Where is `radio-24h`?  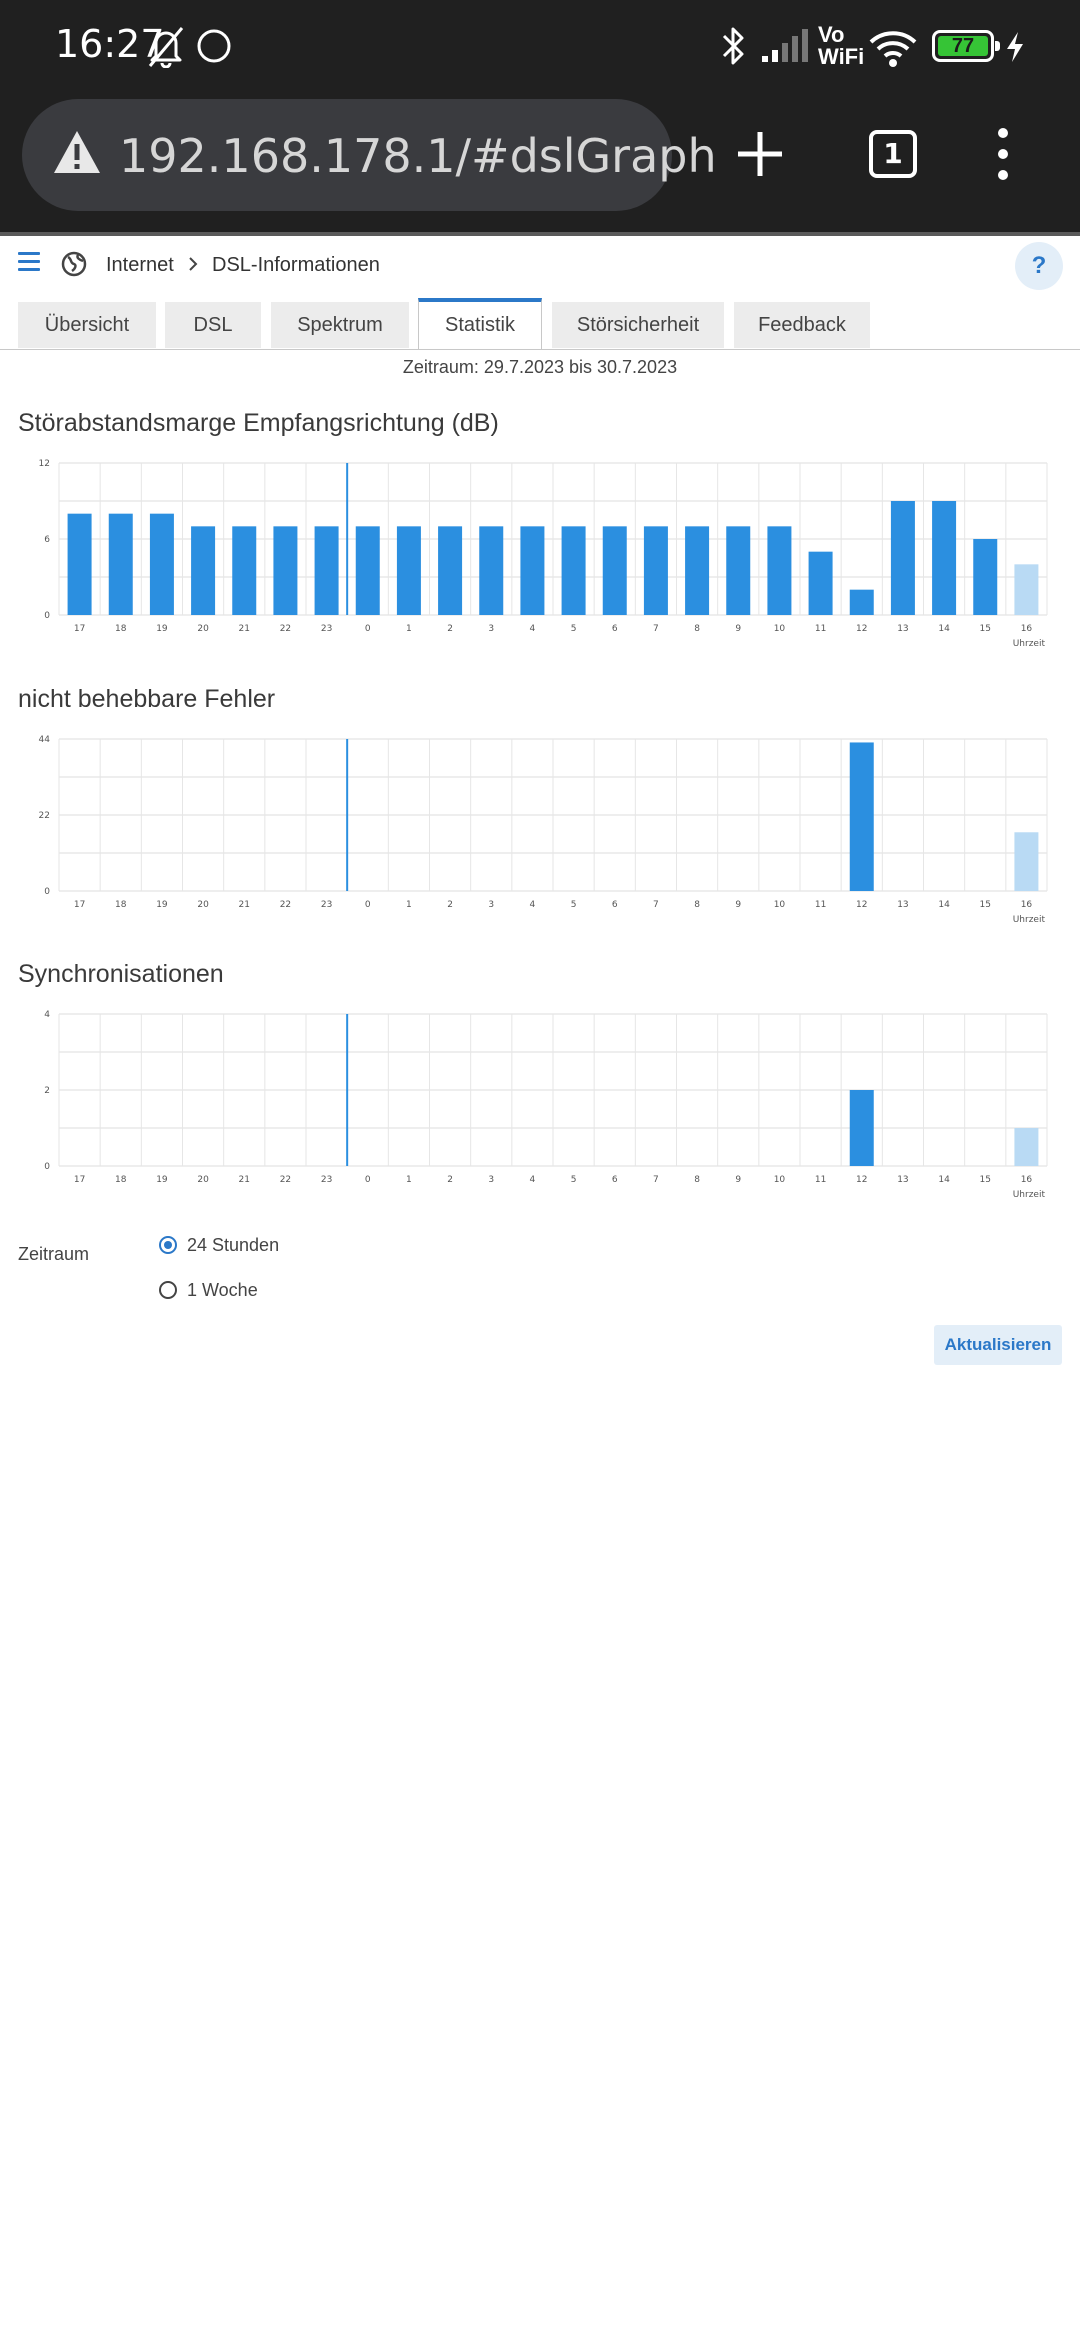
radio-24h is located at coordinates (168, 1245).